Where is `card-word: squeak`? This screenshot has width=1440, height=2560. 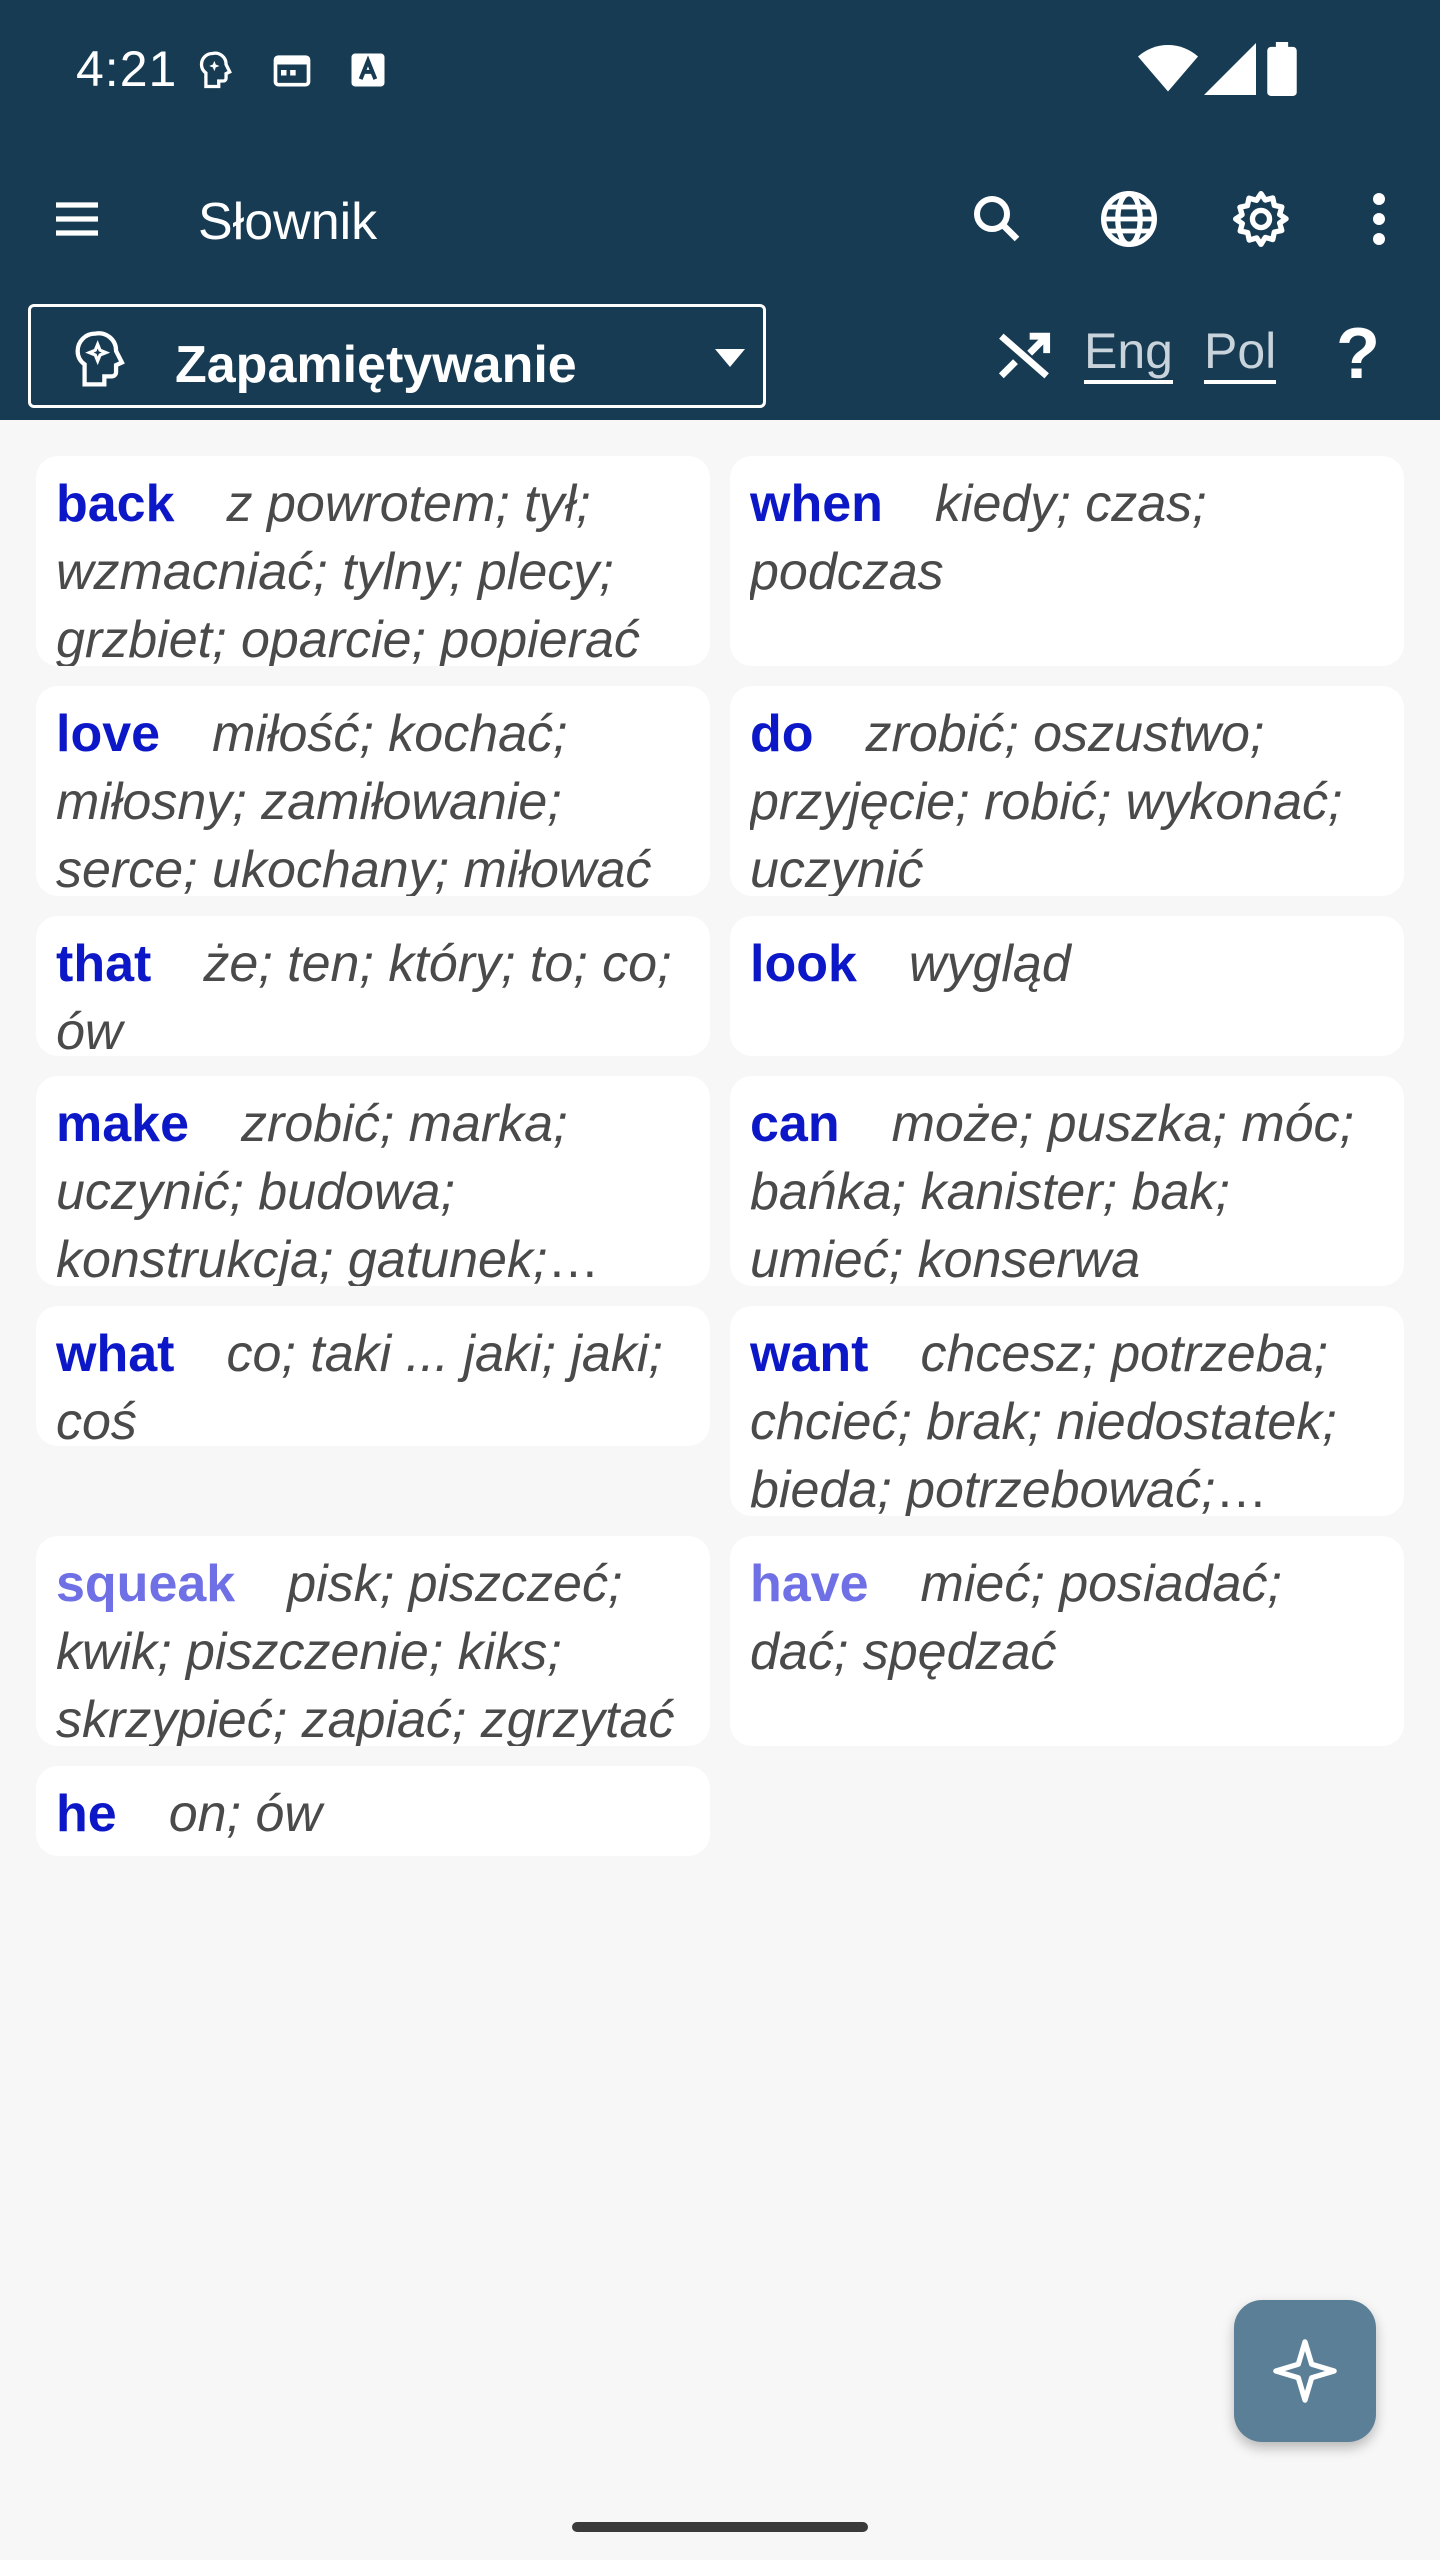
card-word: squeak is located at coordinates (146, 1584).